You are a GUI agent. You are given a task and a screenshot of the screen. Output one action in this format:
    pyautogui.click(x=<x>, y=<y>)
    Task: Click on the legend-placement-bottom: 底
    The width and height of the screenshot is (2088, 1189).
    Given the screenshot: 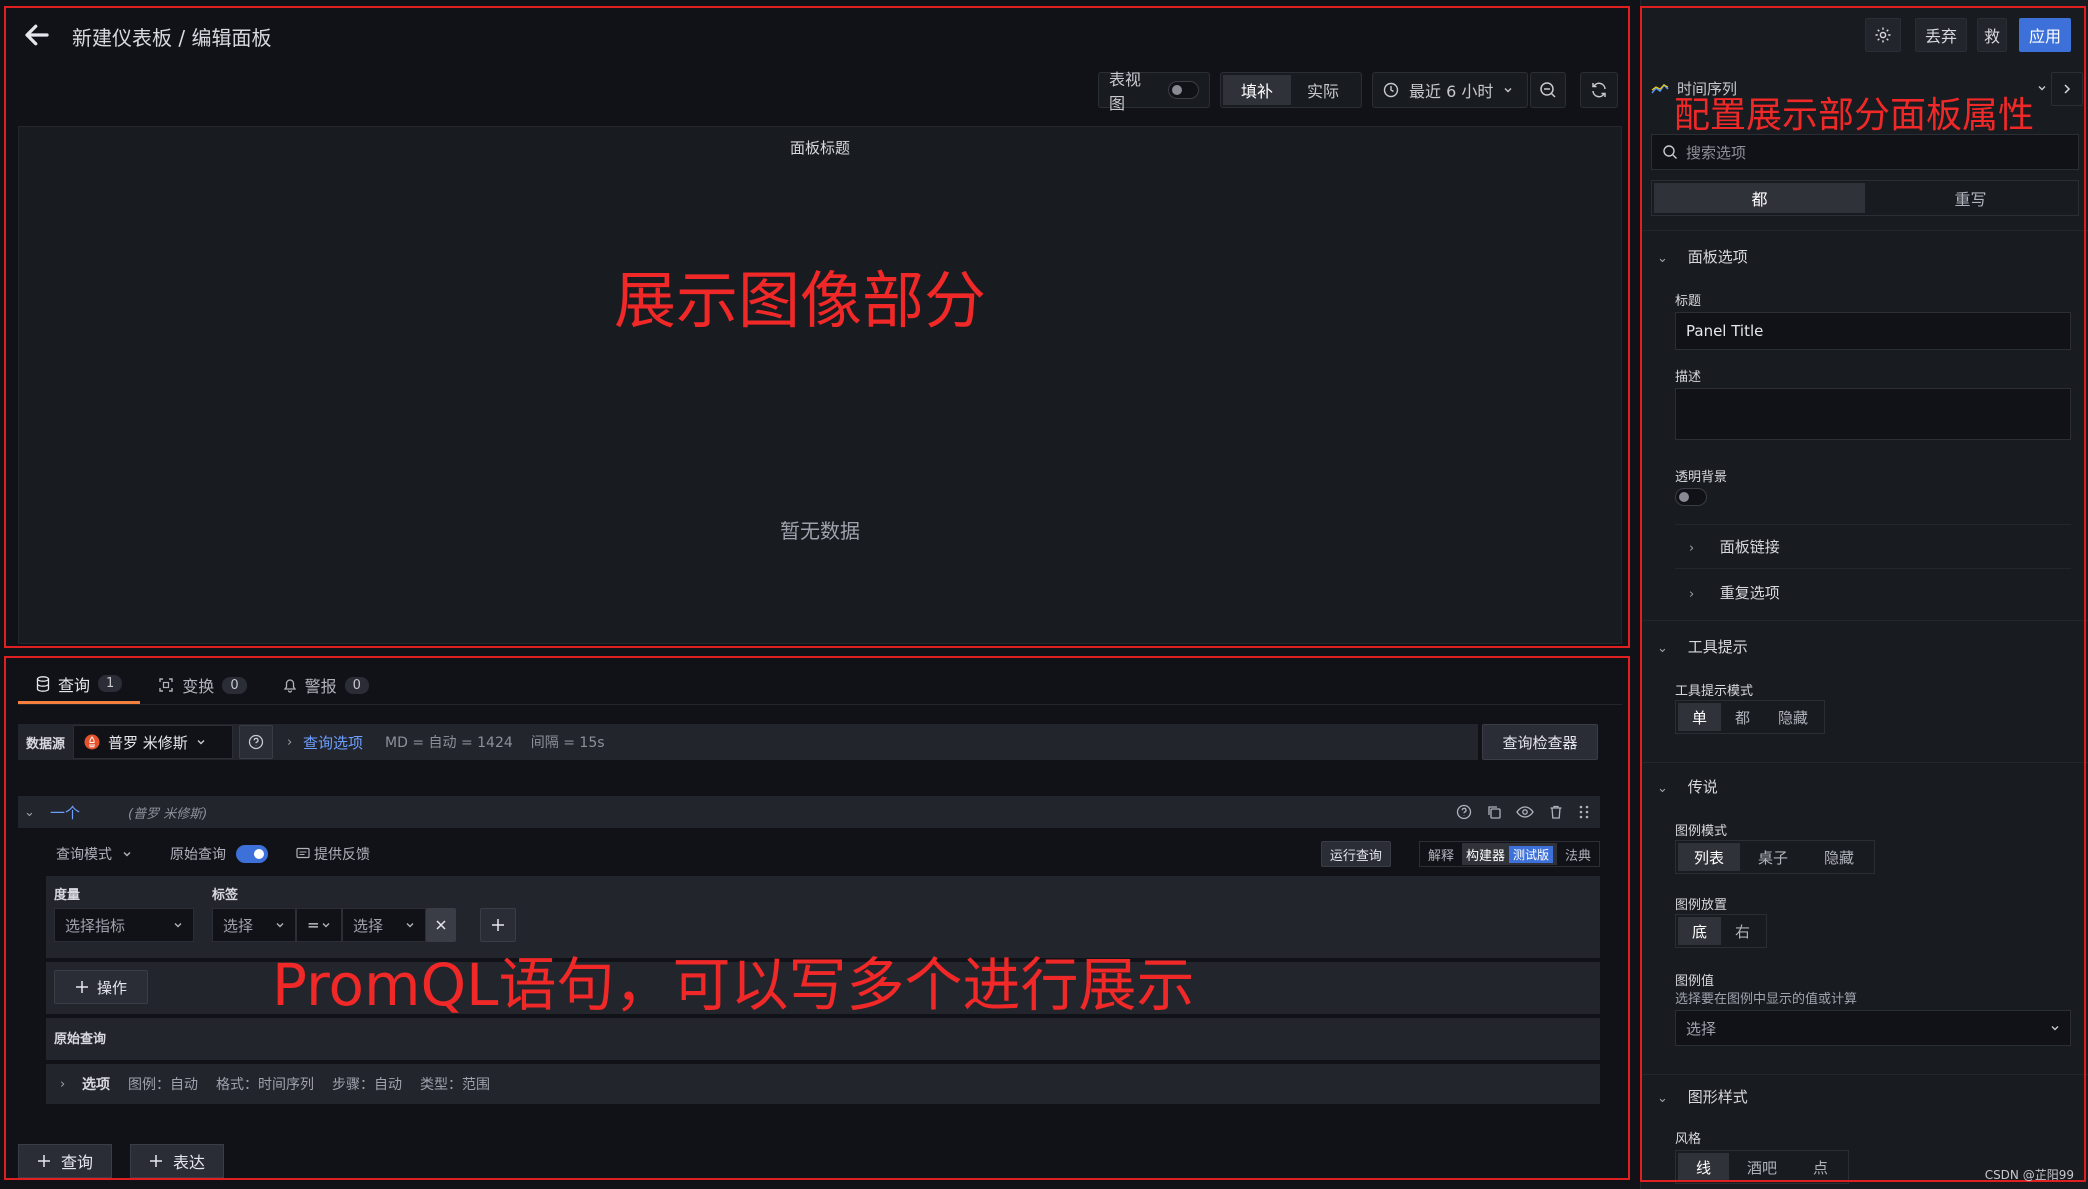 What is the action you would take?
    pyautogui.click(x=1700, y=931)
    